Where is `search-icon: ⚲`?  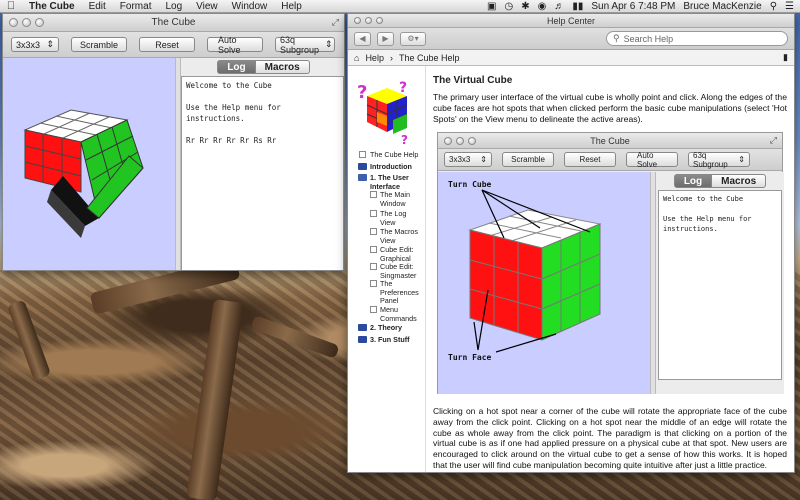
search-icon: ⚲ is located at coordinates (616, 38).